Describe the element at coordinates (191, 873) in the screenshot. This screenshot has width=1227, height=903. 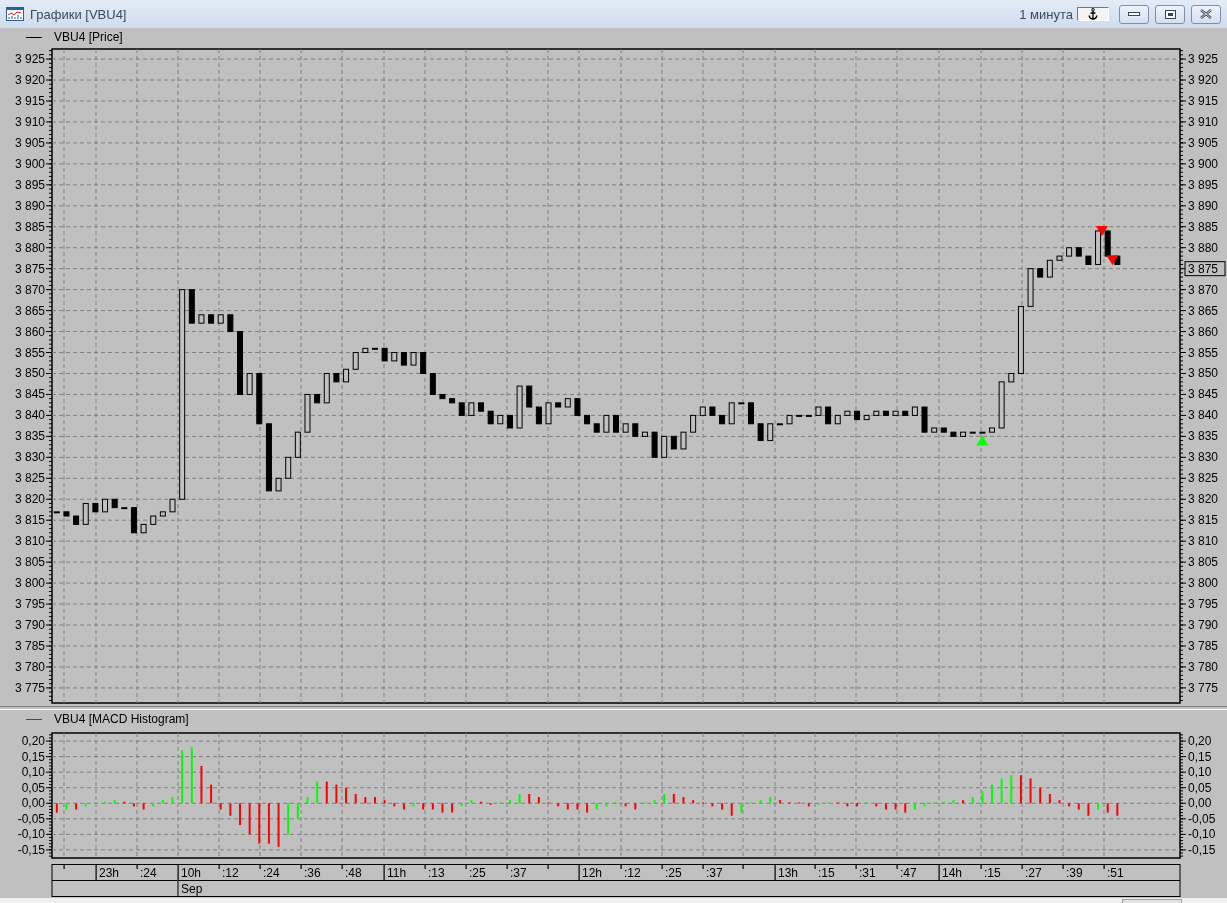
I see `time-label: 10h` at that location.